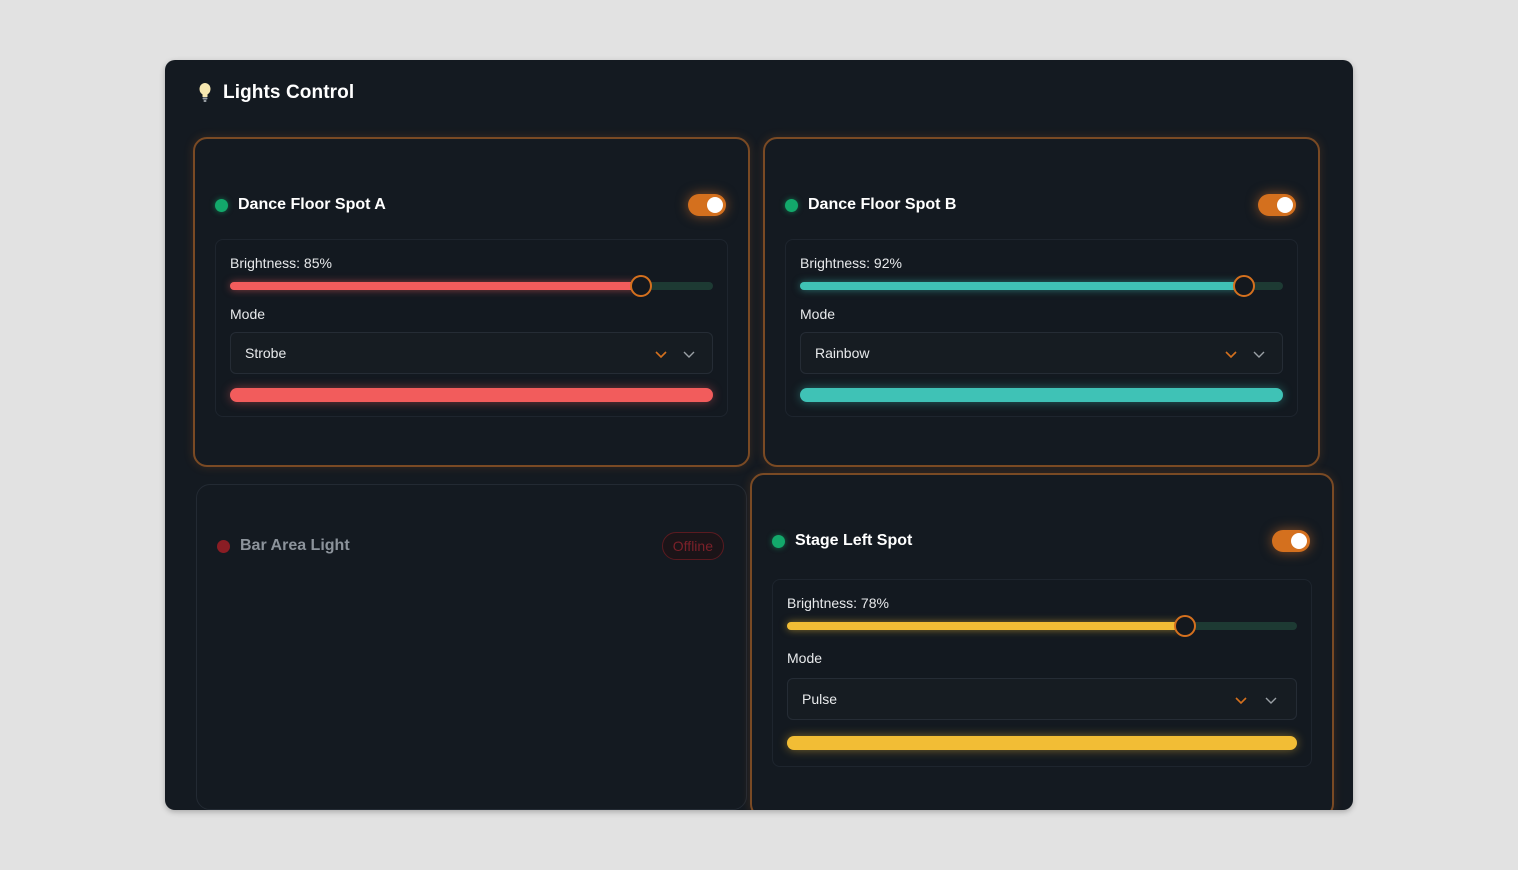 This screenshot has width=1518, height=870. Describe the element at coordinates (470, 205) in the screenshot. I see `card-header: Dance Floor Spot A` at that location.